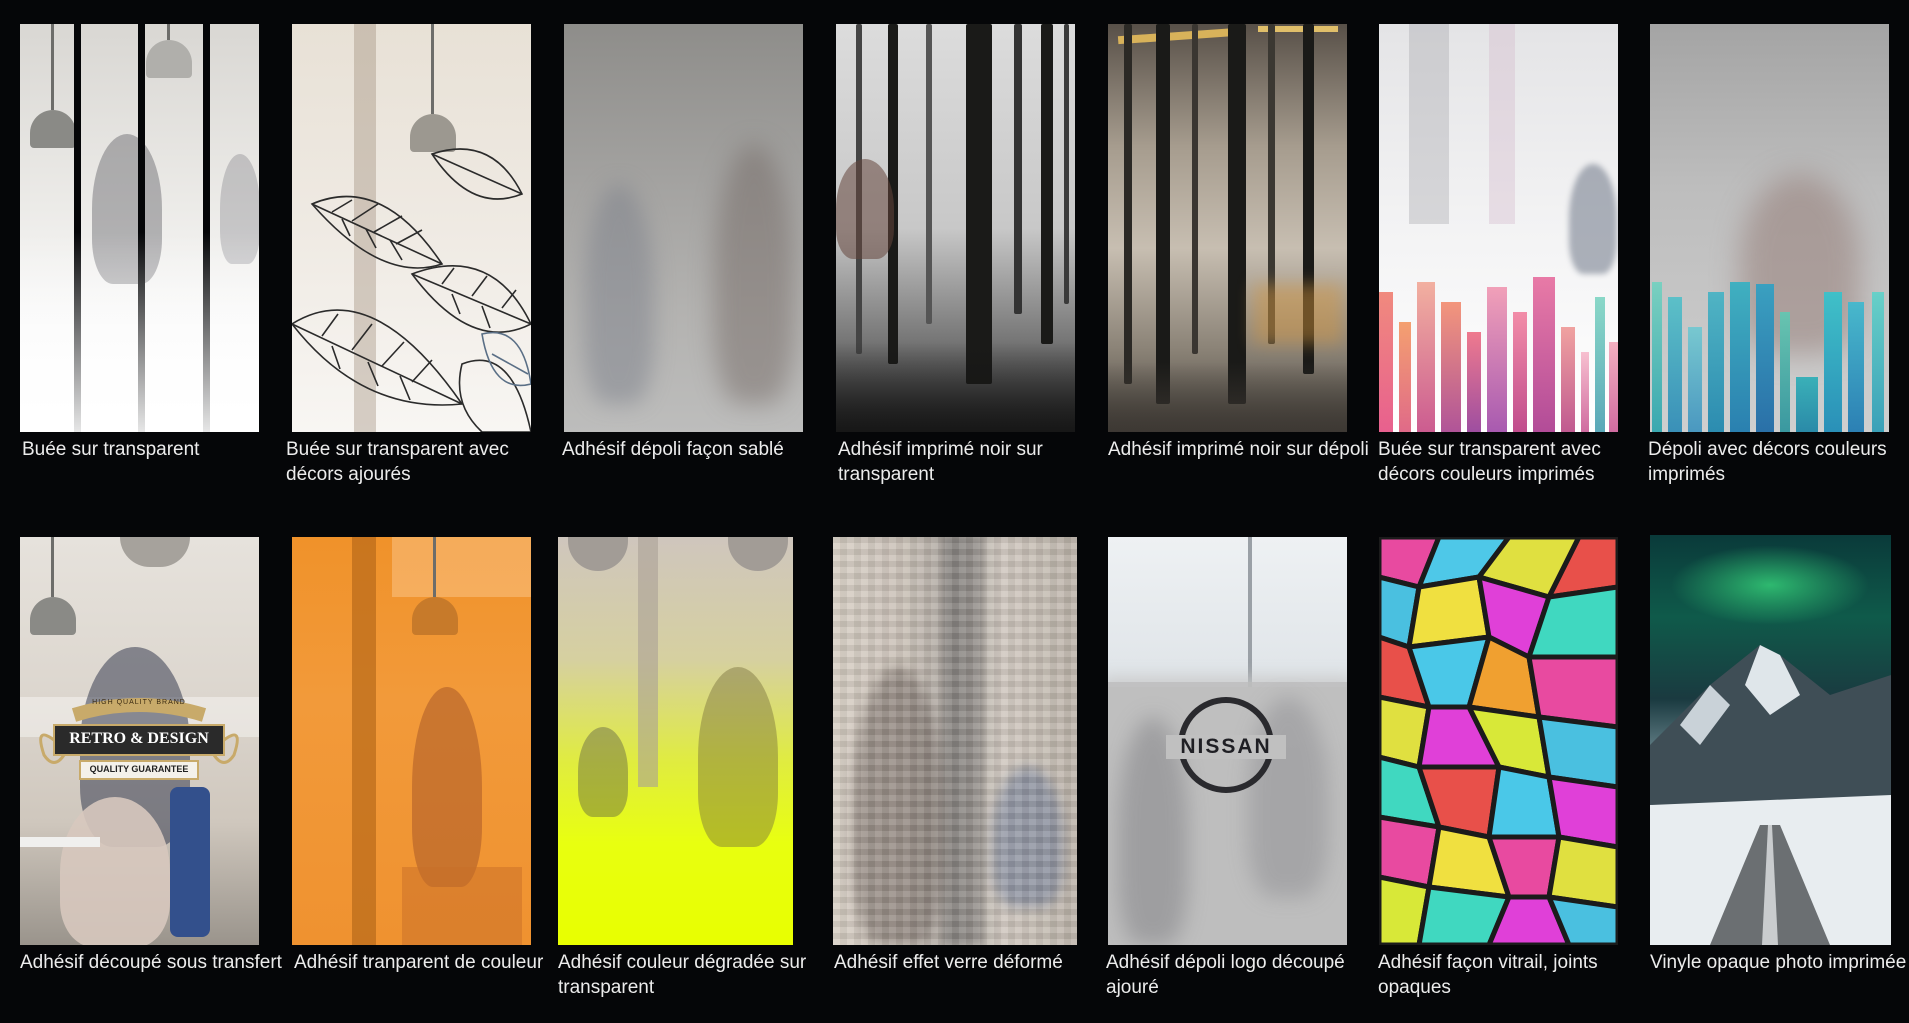 This screenshot has width=1909, height=1023. Describe the element at coordinates (683, 228) in the screenshot. I see `sample-depoli-sable` at that location.